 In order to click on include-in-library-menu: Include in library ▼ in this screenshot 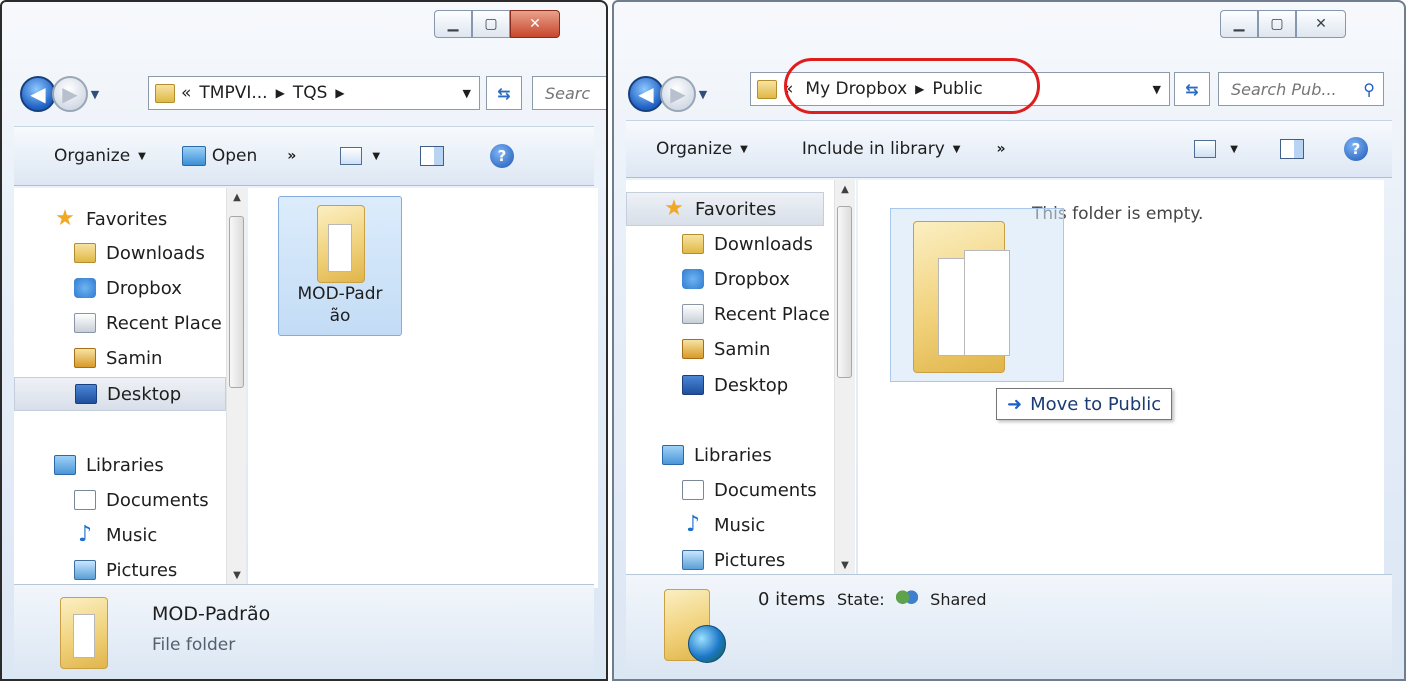, I will do `click(868, 149)`.